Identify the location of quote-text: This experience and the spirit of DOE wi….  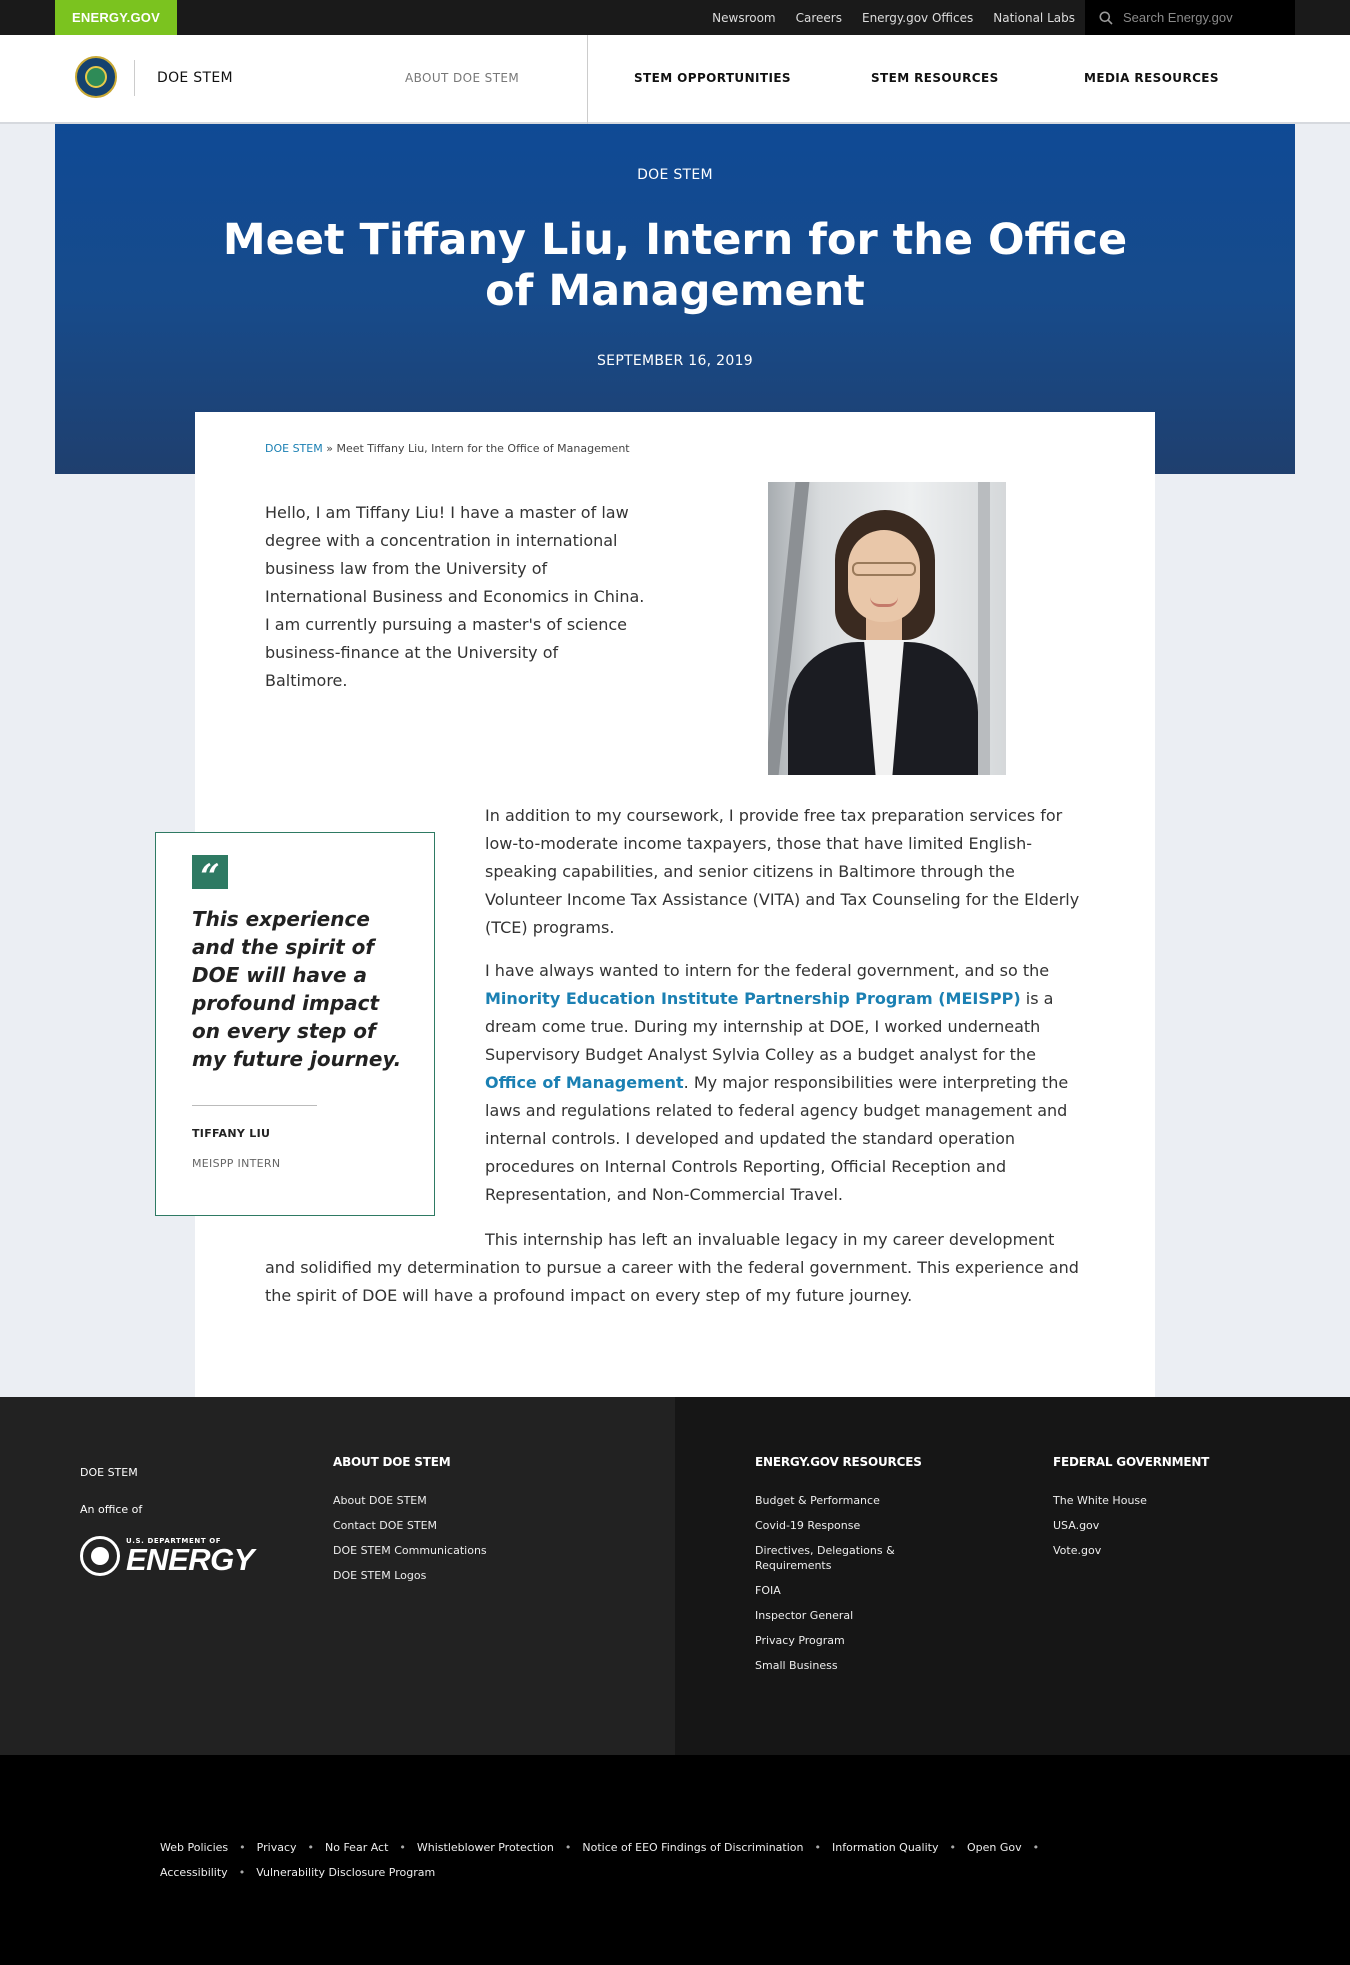
(297, 989).